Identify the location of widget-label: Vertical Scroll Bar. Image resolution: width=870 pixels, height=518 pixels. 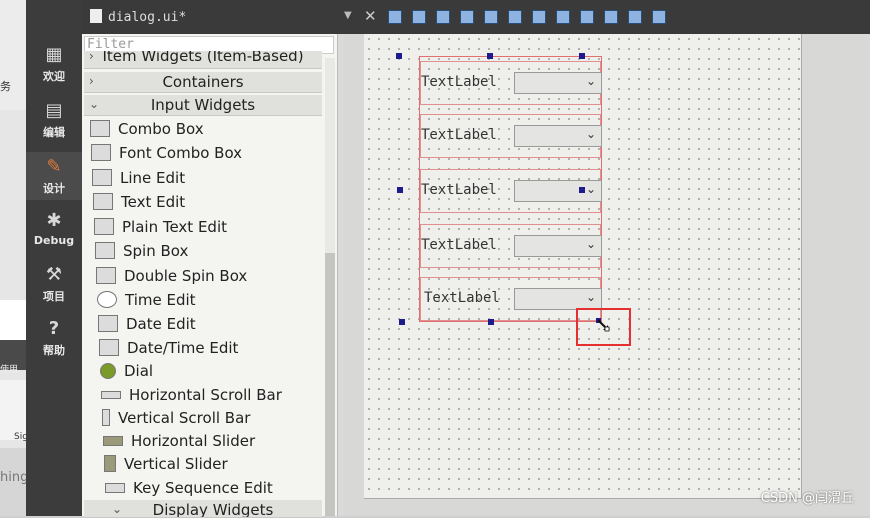
(184, 418).